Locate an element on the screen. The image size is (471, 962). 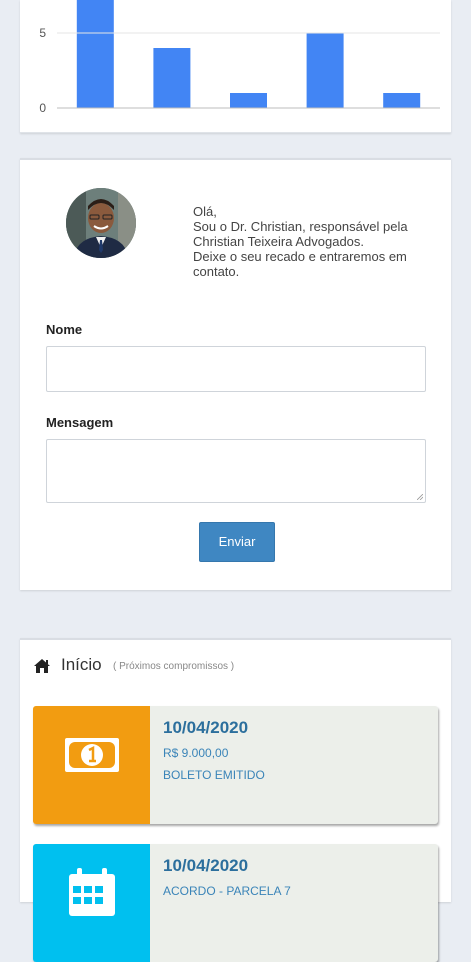
event-card-acordo: 10/04/2020 ACORDO - PARCELA 7 is located at coordinates (235, 903).